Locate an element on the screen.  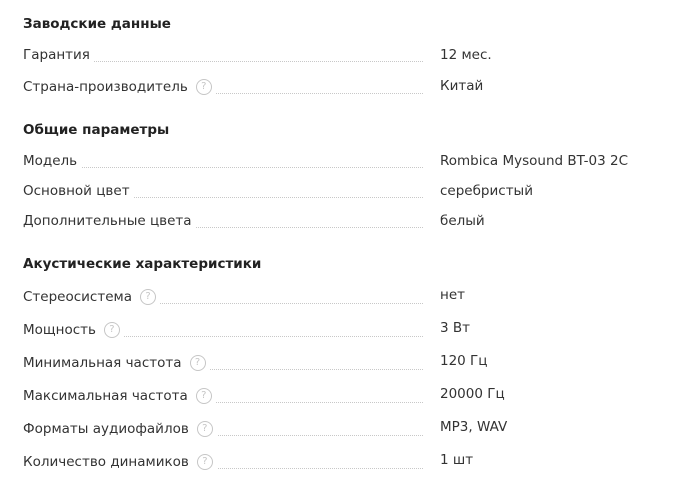
spec-label: Форматы аудиофайлов? is located at coordinates (120, 429).